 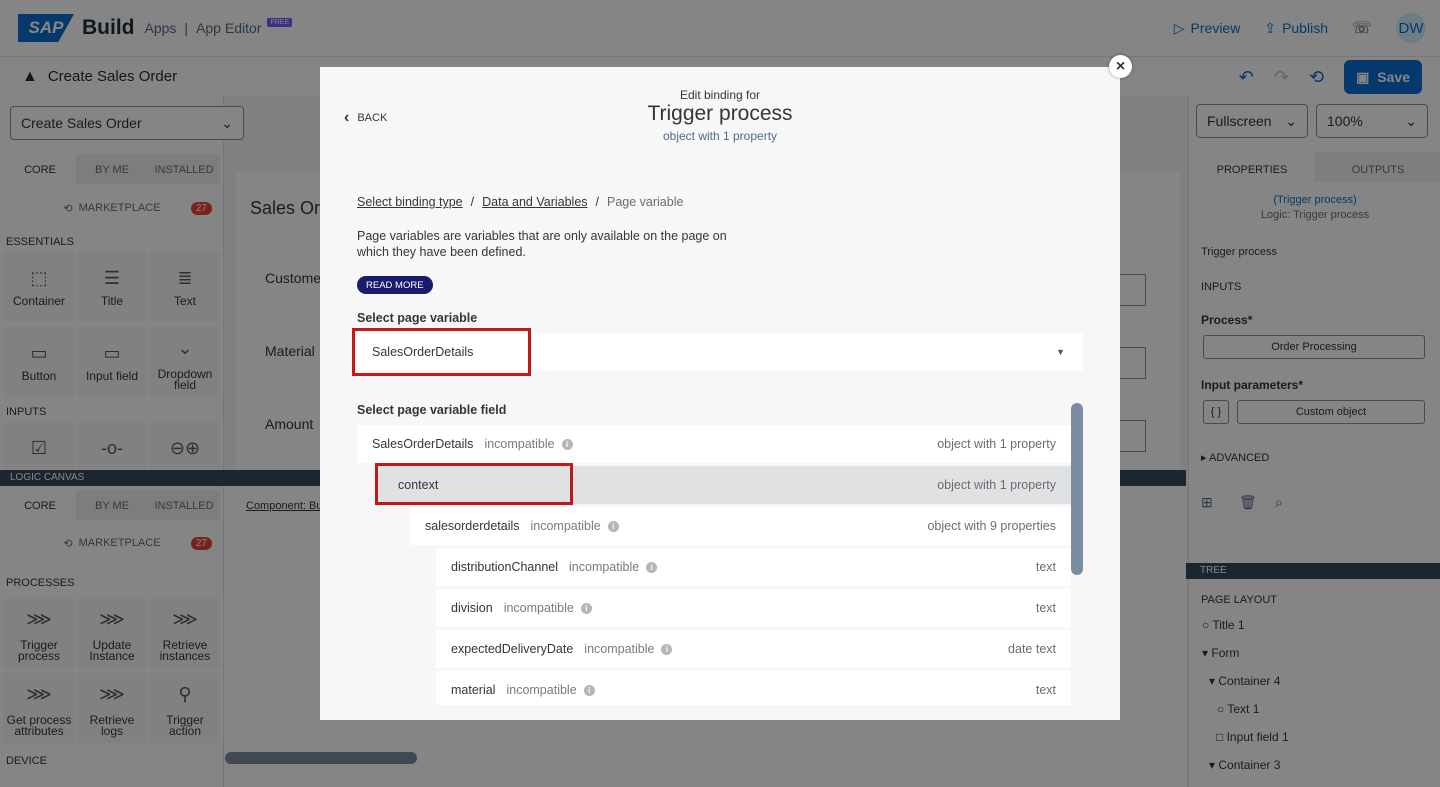 I want to click on breadcrumb-data-variables: Data and Variables, so click(x=534, y=202).